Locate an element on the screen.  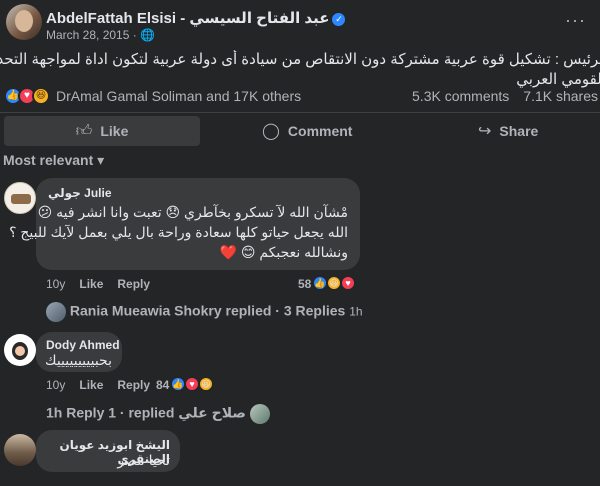
replier-text: Rania Mueawia Shokry replied is located at coordinates (170, 310).